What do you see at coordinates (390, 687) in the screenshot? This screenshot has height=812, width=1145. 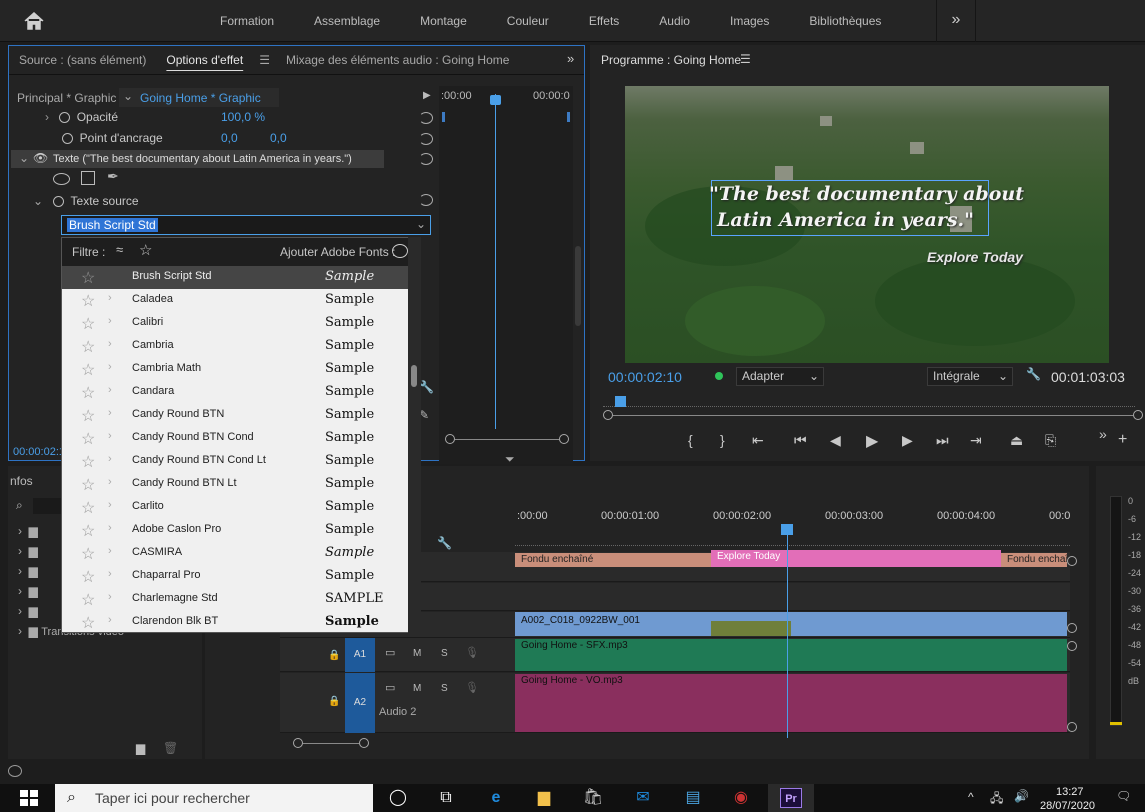 I see `voice-over-icon: ▭` at bounding box center [390, 687].